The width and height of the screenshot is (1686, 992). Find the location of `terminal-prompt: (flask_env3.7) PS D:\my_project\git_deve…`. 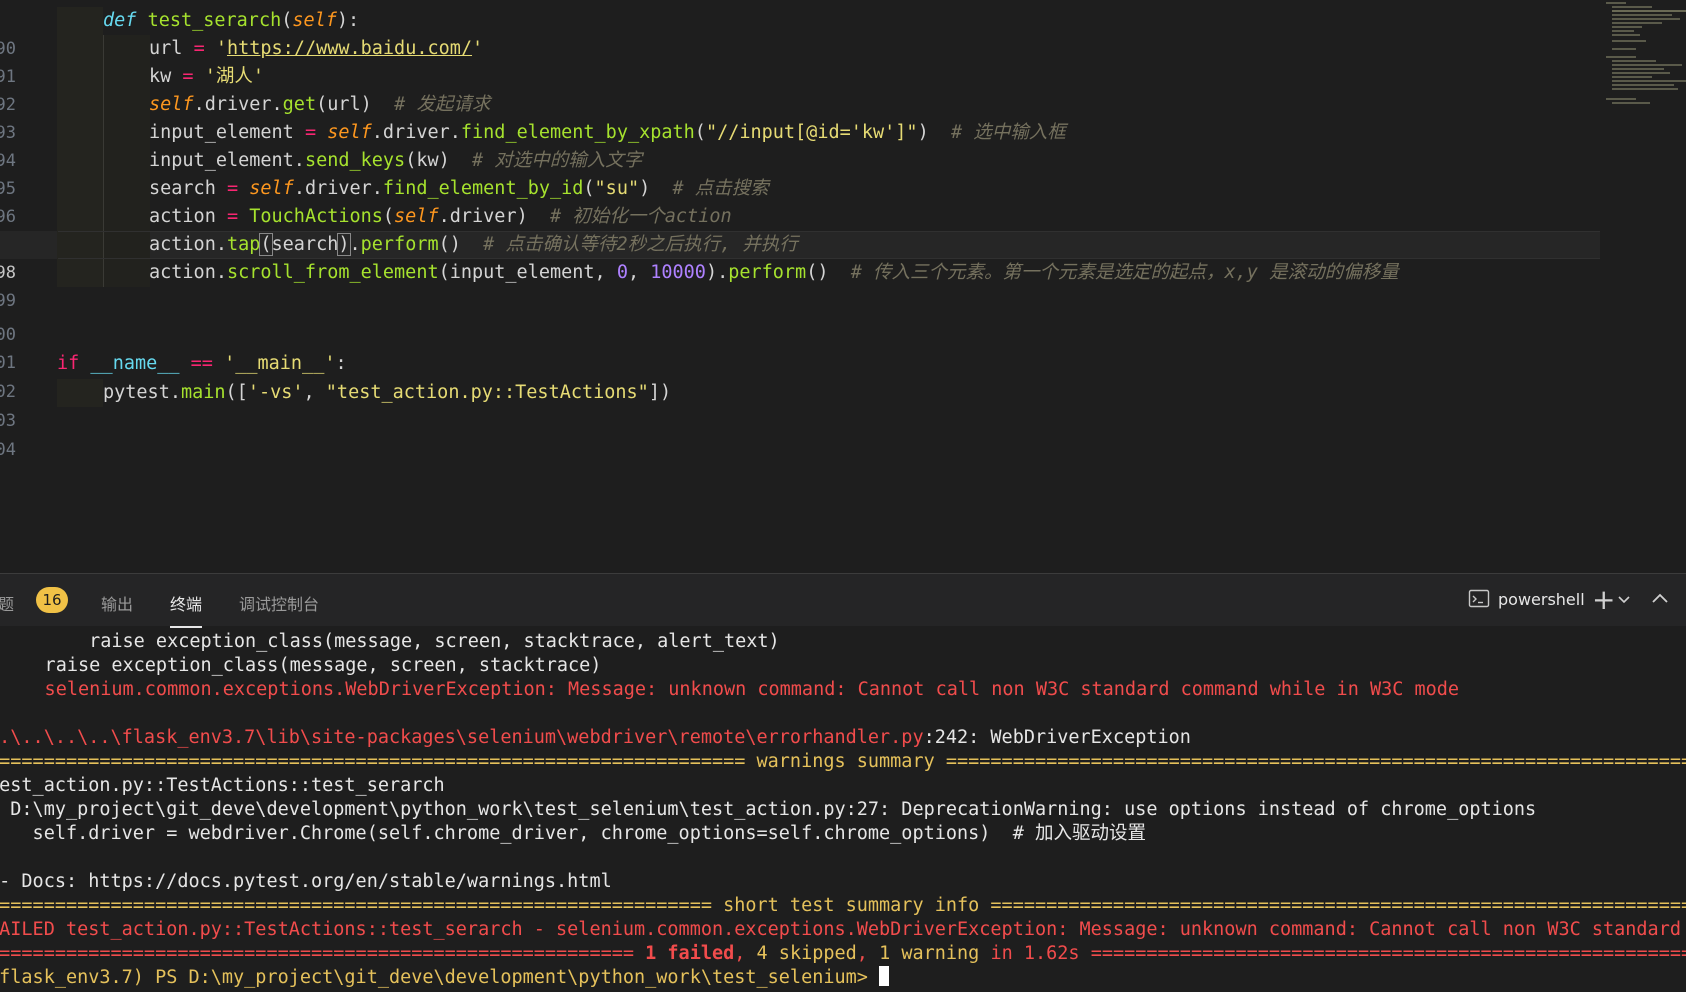

terminal-prompt: (flask_env3.7) PS D:\my_project\git_deve… is located at coordinates (445, 978).